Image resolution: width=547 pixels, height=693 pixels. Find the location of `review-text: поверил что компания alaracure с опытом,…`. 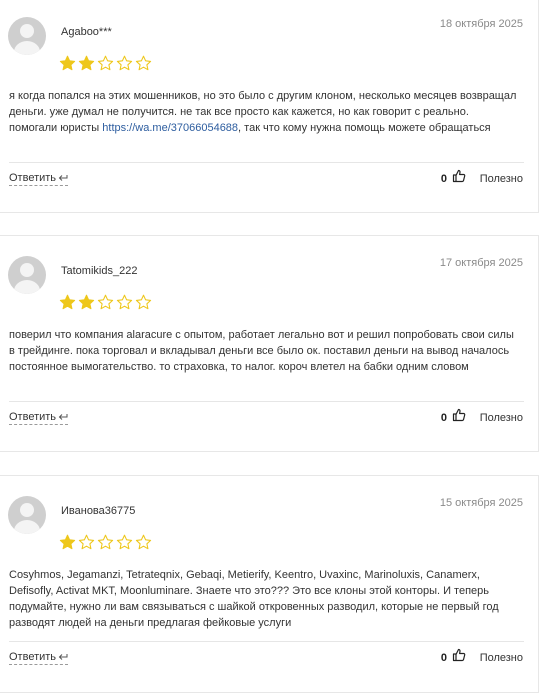

review-text: поверил что компания alaracure с опытом,… is located at coordinates (261, 351).